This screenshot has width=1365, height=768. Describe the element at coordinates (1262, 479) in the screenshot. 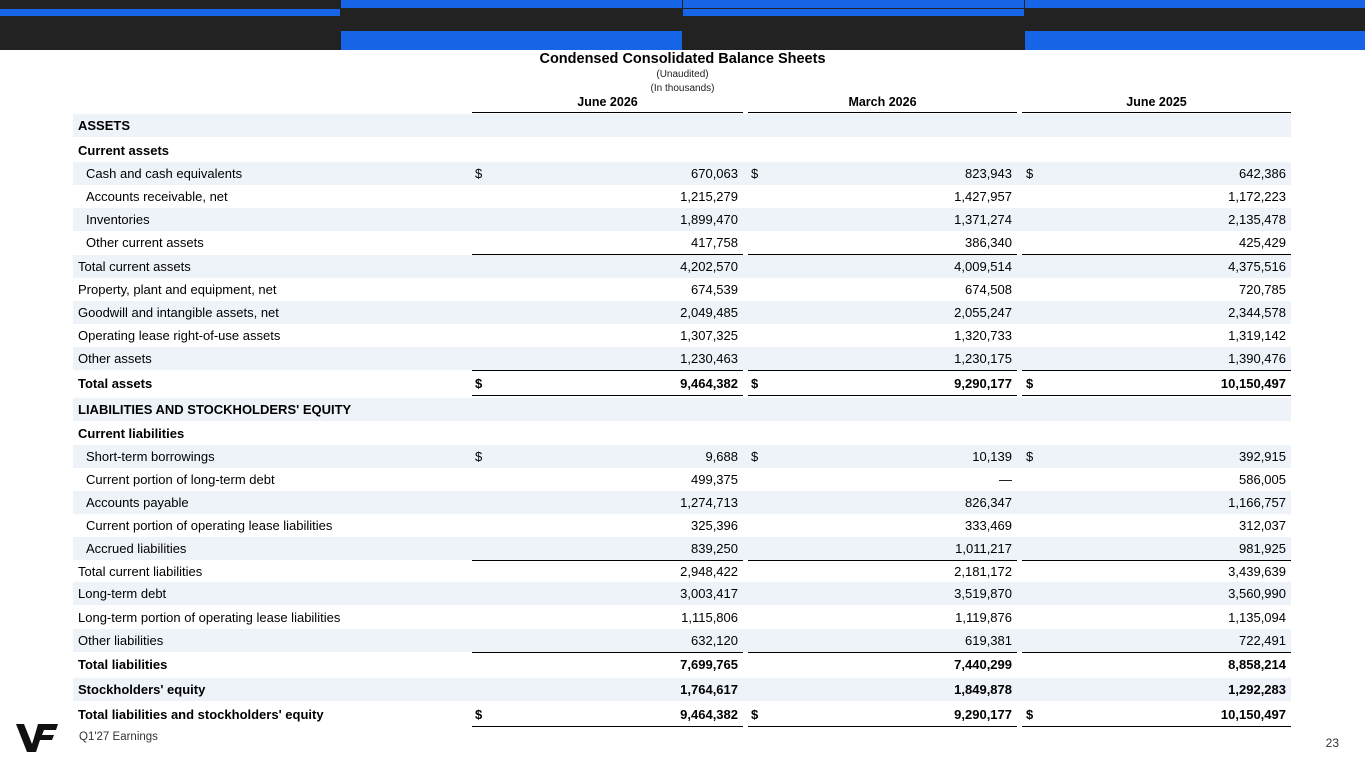

I see `cell-value: 586,005` at that location.